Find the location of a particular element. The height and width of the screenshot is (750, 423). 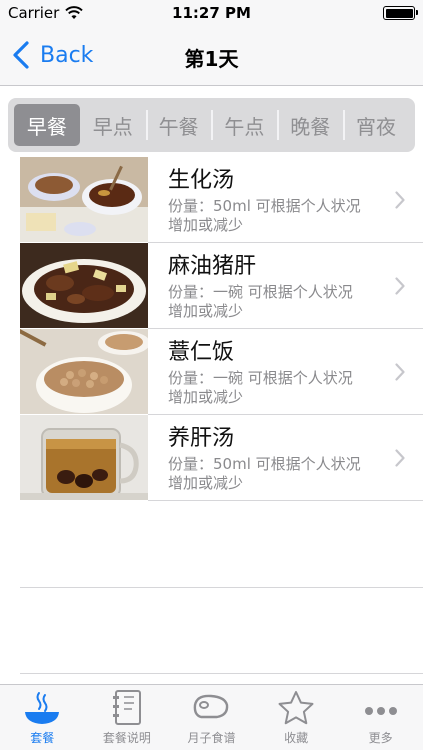

meal-name: 薏仁饭 is located at coordinates (201, 352).